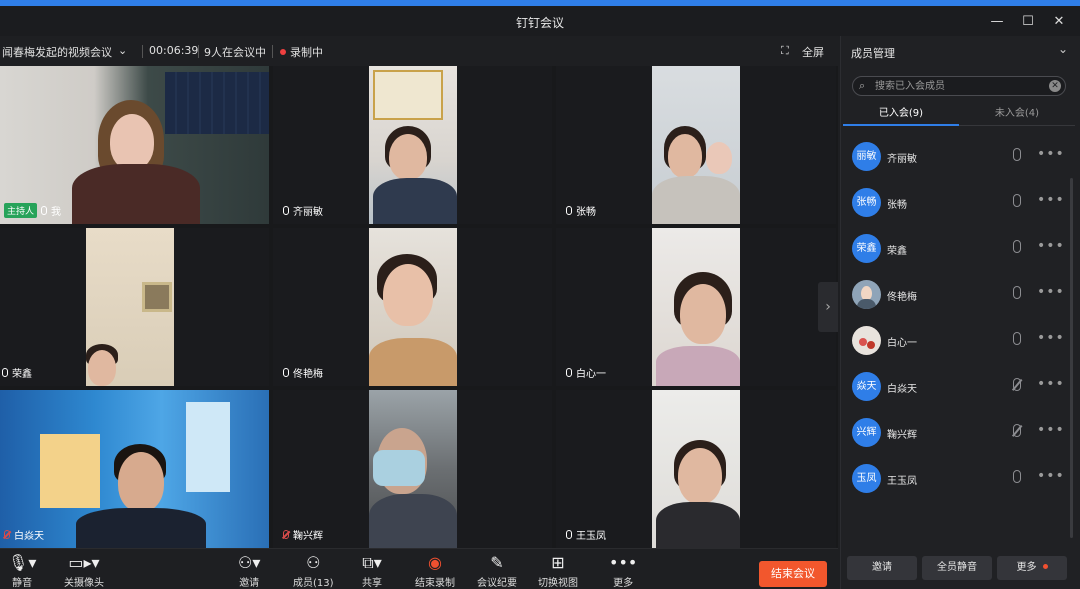 The height and width of the screenshot is (589, 1080). Describe the element at coordinates (813, 52) in the screenshot. I see `fullscreen-button: 全屏` at that location.